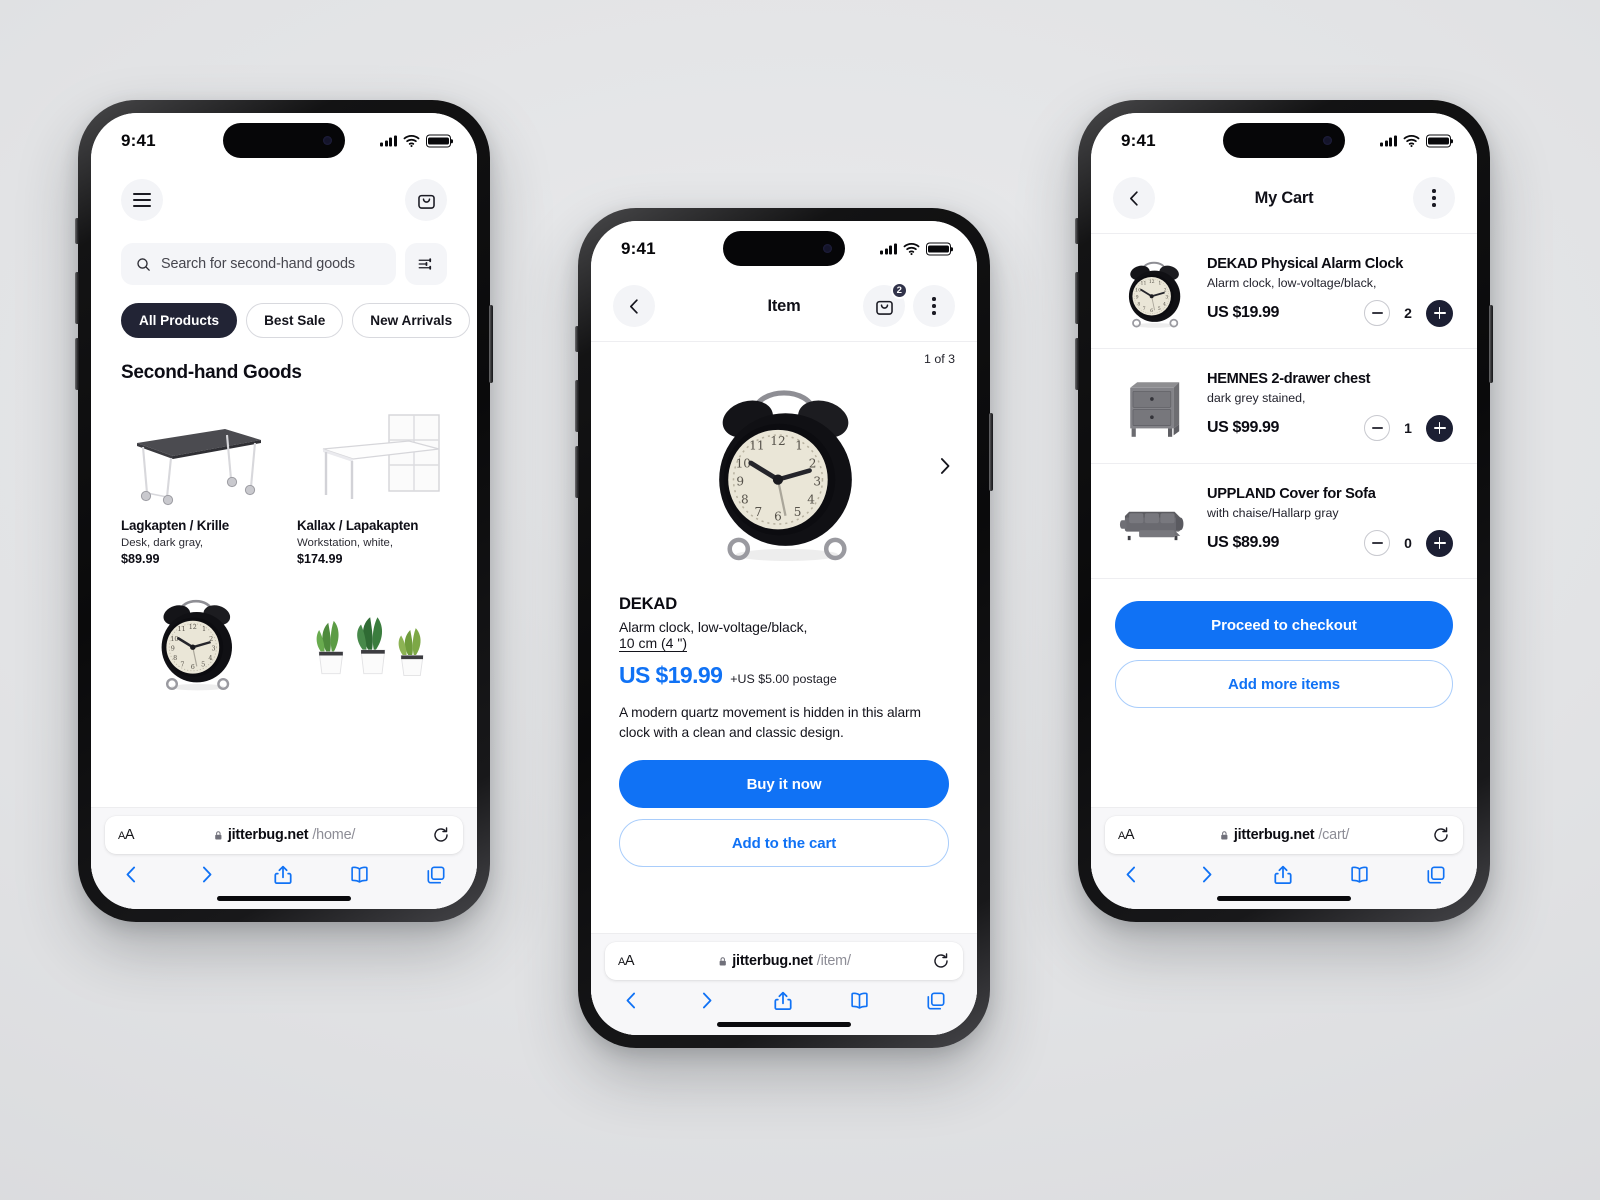 The width and height of the screenshot is (1600, 1200). Describe the element at coordinates (411, 320) in the screenshot. I see `filter-chip-new-arrivals: New Arrivals` at that location.